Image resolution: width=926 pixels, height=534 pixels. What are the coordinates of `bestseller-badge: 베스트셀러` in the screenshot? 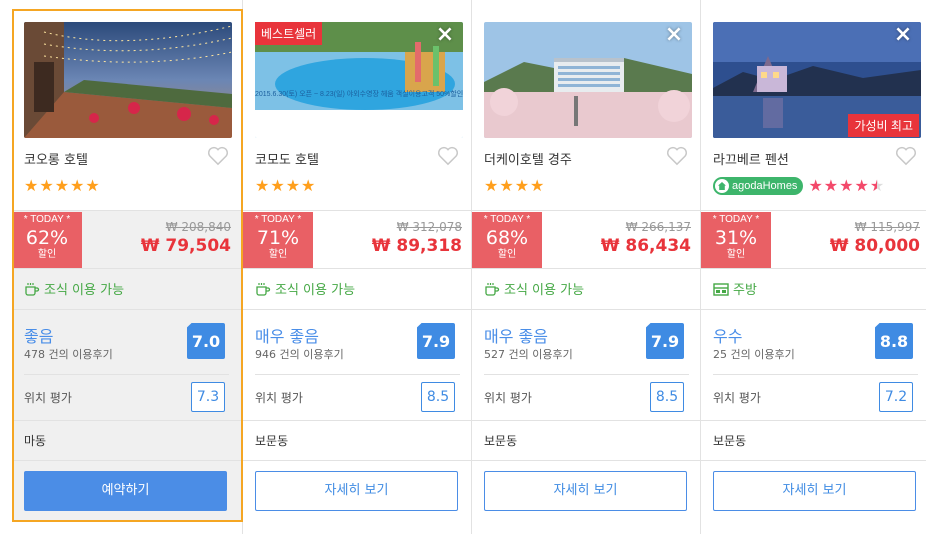 It's located at (289, 33).